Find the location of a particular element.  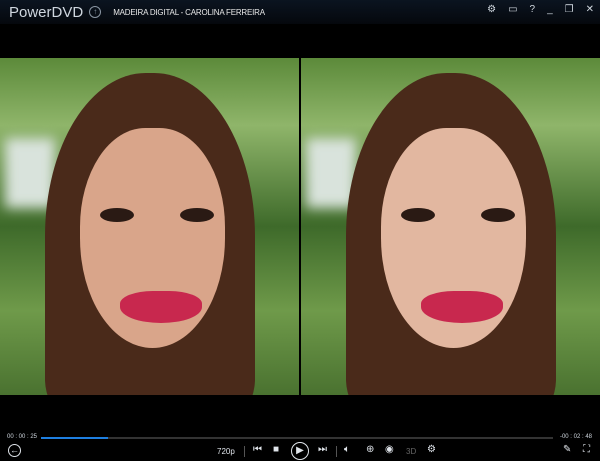

close-button: ✕ is located at coordinates (590, 9).